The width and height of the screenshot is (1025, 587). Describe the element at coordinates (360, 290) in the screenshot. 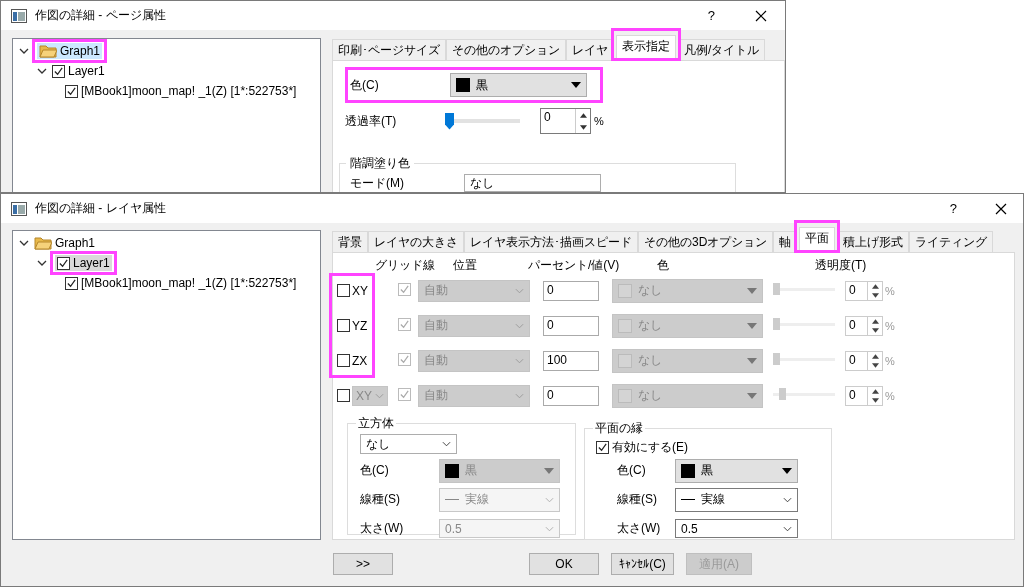

I see `checkbox-label: XY` at that location.